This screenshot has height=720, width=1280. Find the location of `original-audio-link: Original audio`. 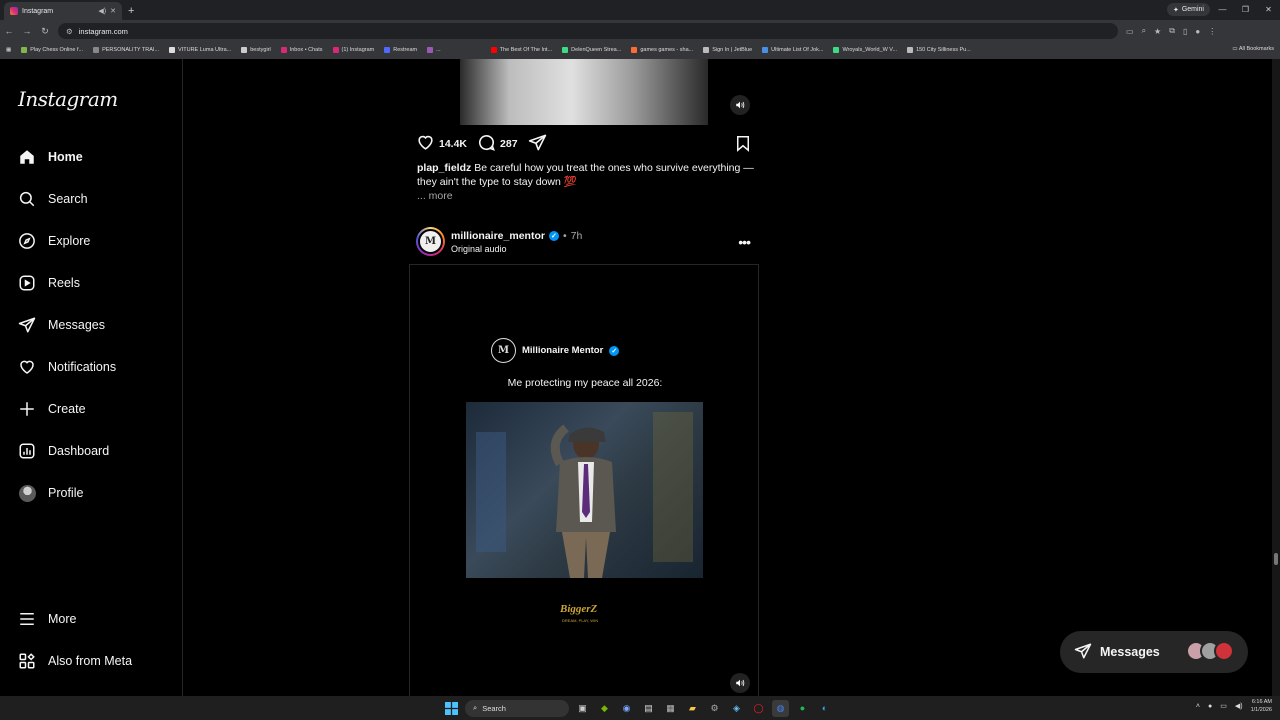

original-audio-link: Original audio is located at coordinates (479, 249).